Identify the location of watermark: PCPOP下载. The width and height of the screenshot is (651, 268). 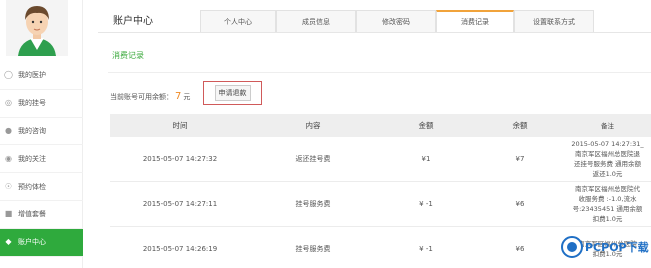
(605, 247).